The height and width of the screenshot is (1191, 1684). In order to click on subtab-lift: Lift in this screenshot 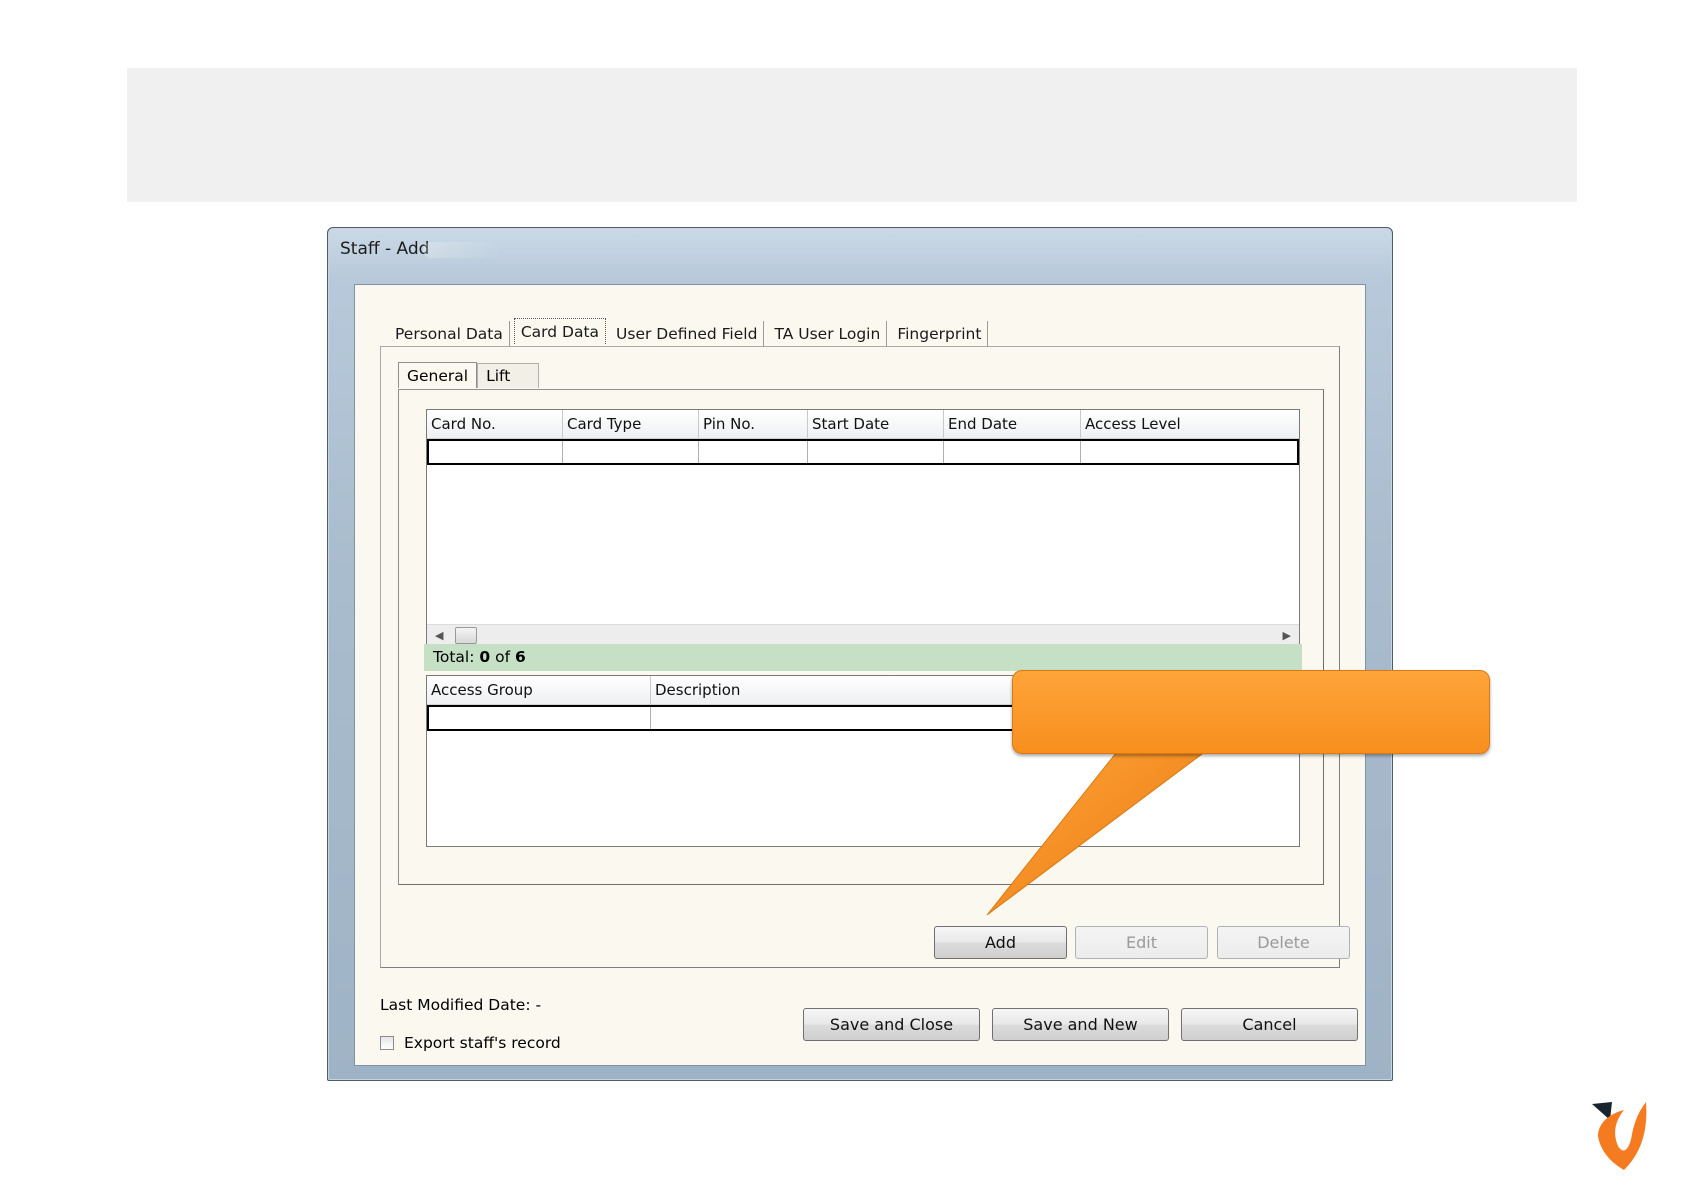, I will do `click(508, 375)`.